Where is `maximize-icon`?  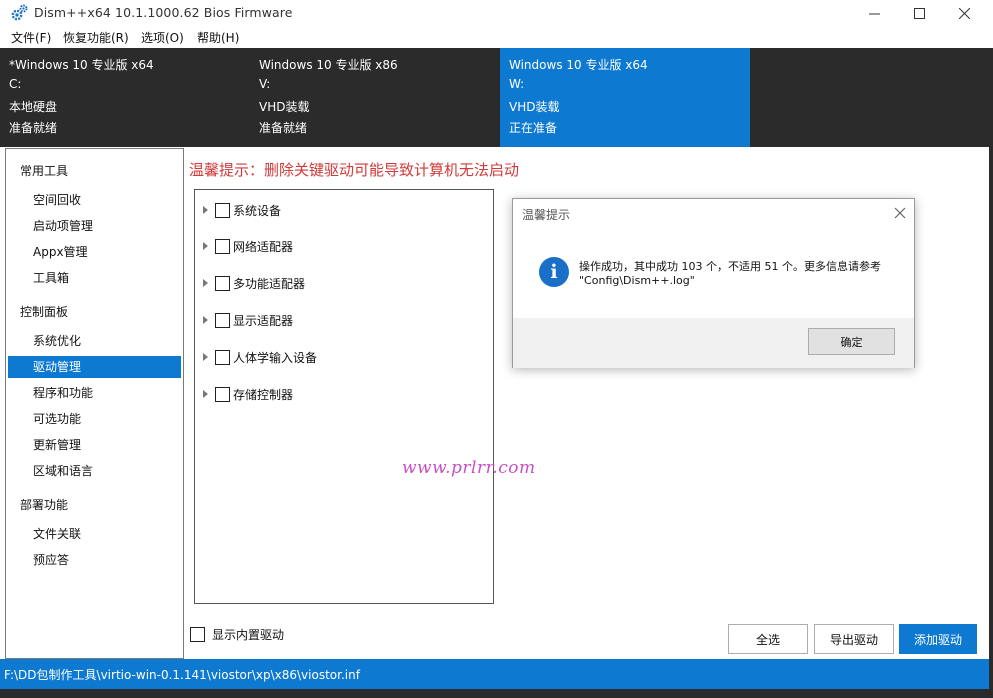
maximize-icon is located at coordinates (919, 13).